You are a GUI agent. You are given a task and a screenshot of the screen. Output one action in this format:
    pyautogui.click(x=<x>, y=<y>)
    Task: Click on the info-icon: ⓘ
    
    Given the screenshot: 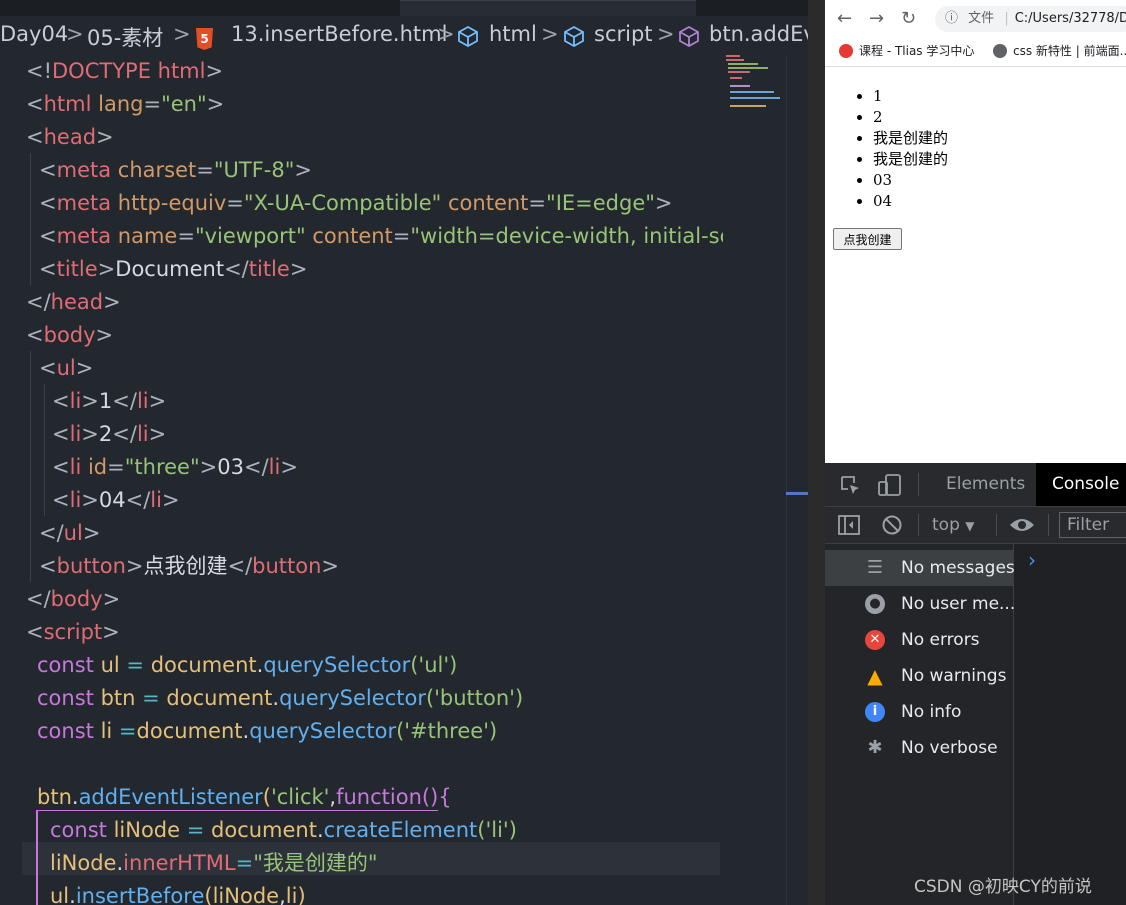 What is the action you would take?
    pyautogui.click(x=951, y=18)
    